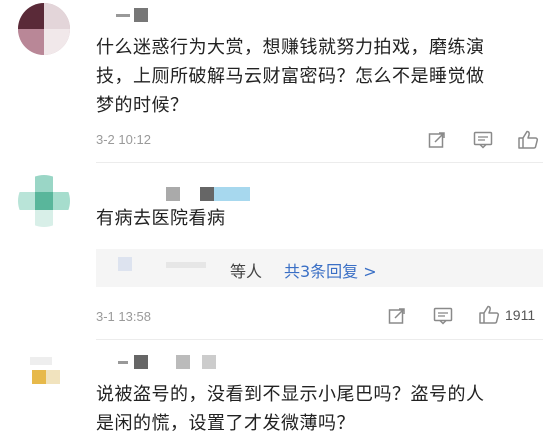 The image size is (543, 438). What do you see at coordinates (246, 271) in the screenshot?
I see `reply-prefix: 等人` at bounding box center [246, 271].